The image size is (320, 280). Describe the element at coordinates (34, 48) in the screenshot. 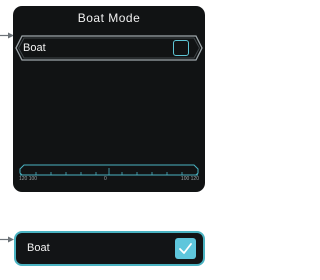

I see `boat-option-label: Boat` at that location.